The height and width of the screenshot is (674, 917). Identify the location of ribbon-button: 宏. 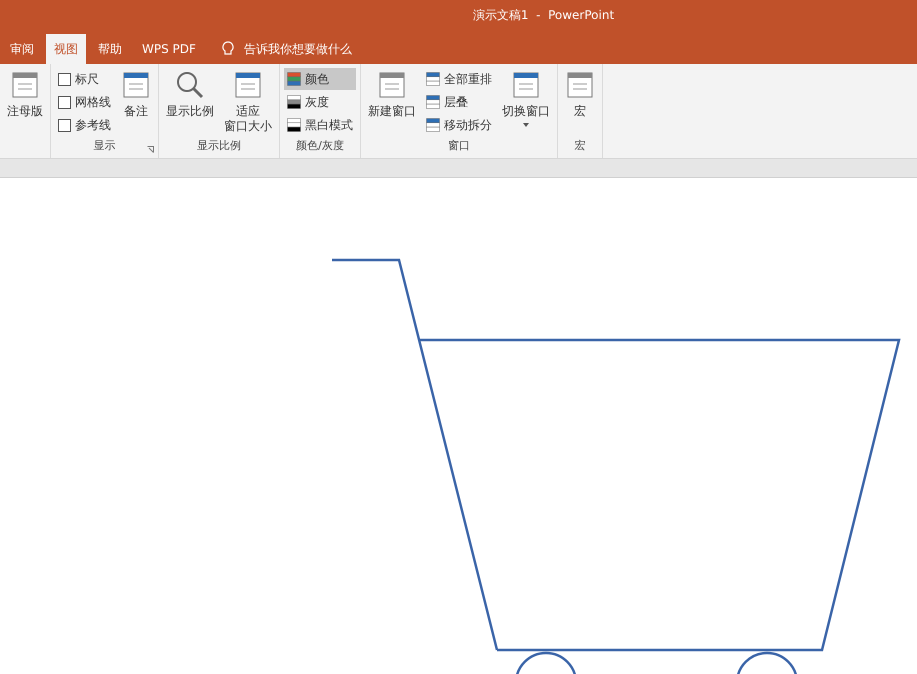
(580, 103).